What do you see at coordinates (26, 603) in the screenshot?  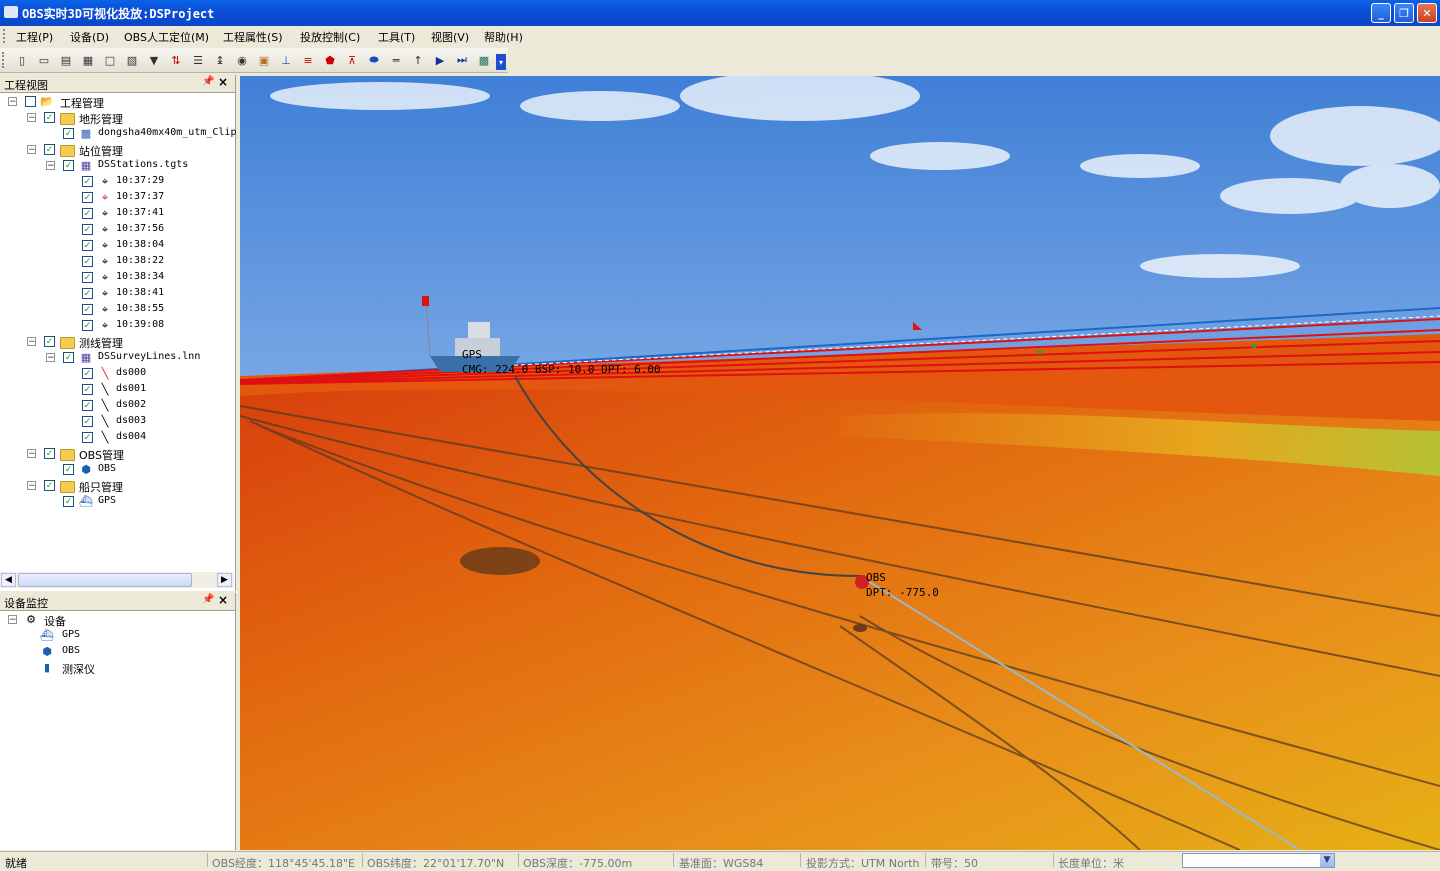 I see `device-panel-title: 设备监控` at bounding box center [26, 603].